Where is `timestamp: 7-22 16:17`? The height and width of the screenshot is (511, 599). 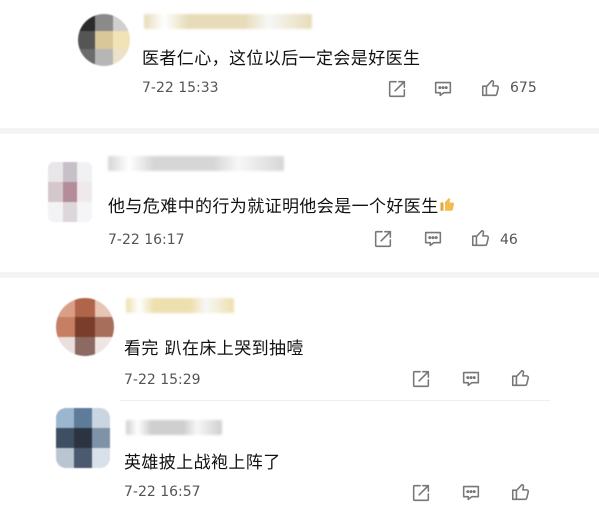 timestamp: 7-22 16:17 is located at coordinates (146, 240).